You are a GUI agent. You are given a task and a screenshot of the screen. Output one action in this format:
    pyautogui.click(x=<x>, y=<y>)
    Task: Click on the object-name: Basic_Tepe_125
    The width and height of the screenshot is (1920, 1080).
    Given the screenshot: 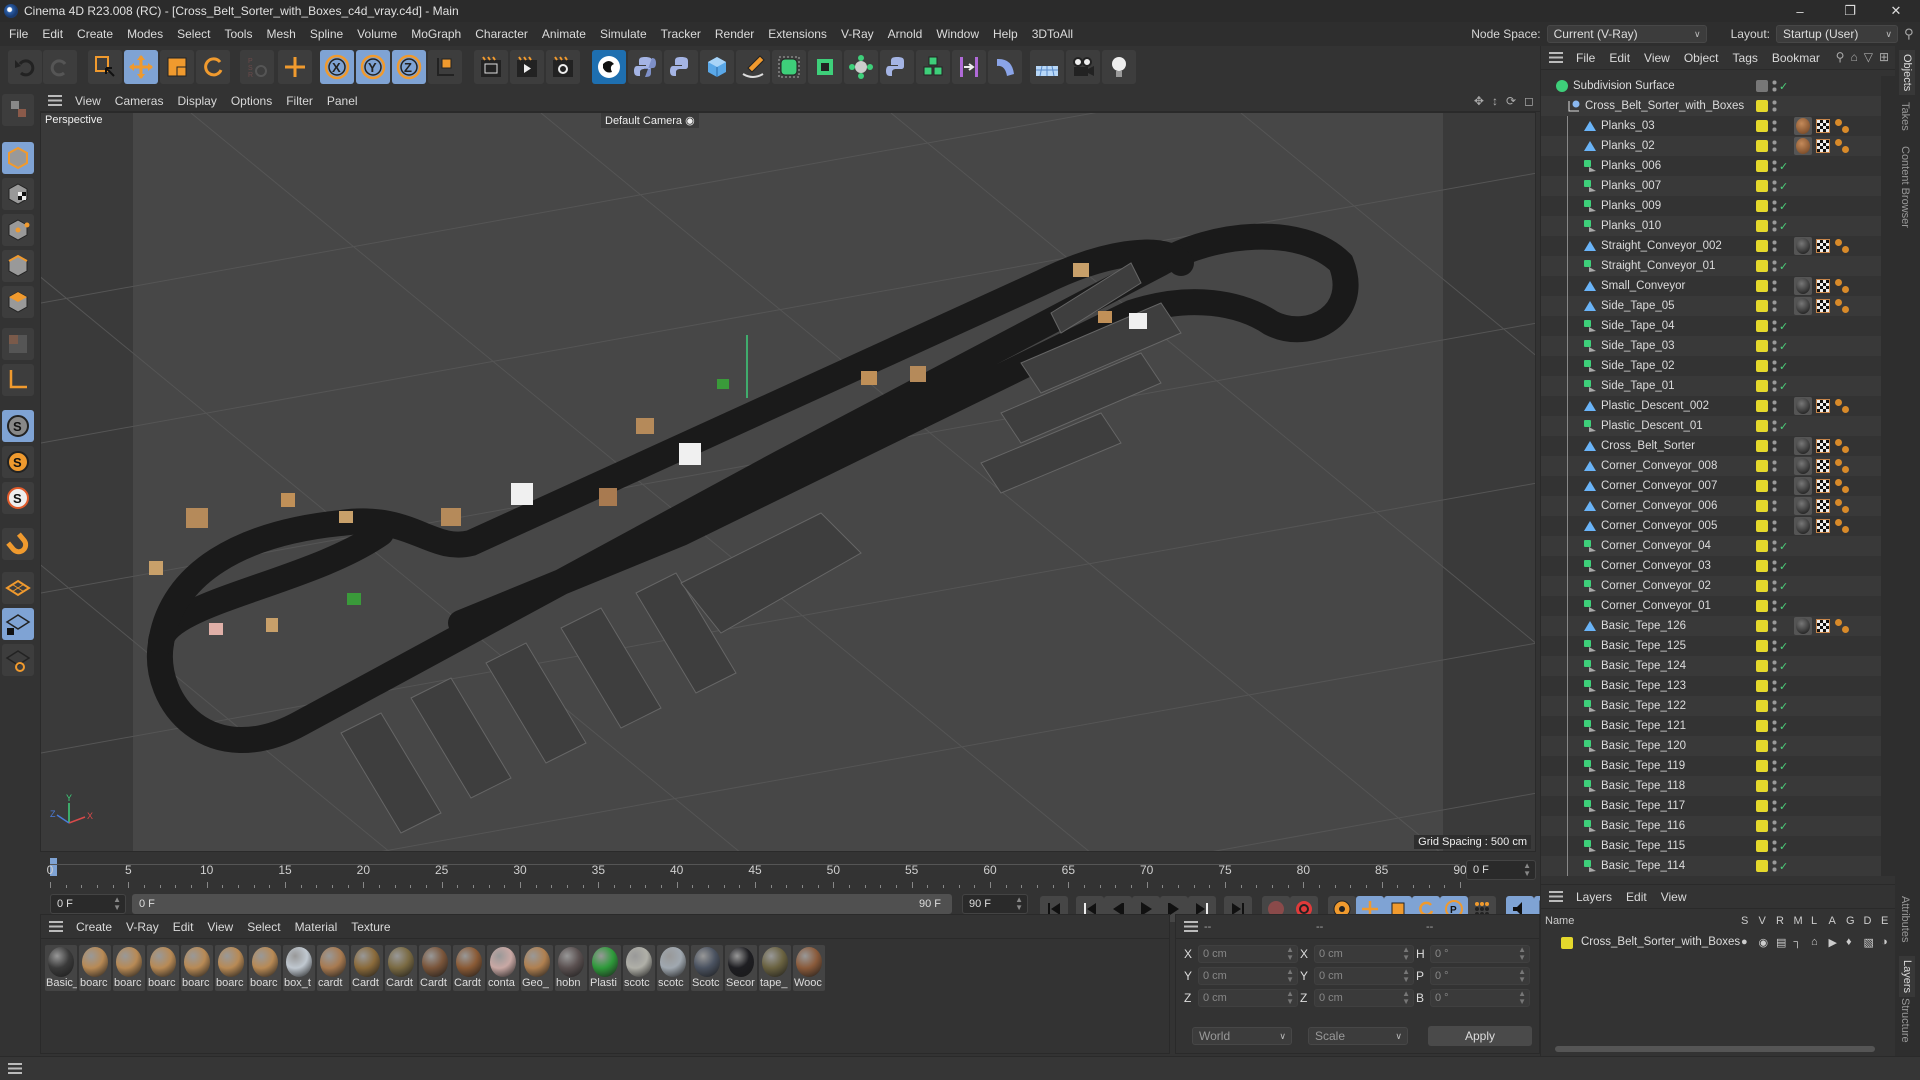 What is the action you would take?
    pyautogui.click(x=1643, y=646)
    